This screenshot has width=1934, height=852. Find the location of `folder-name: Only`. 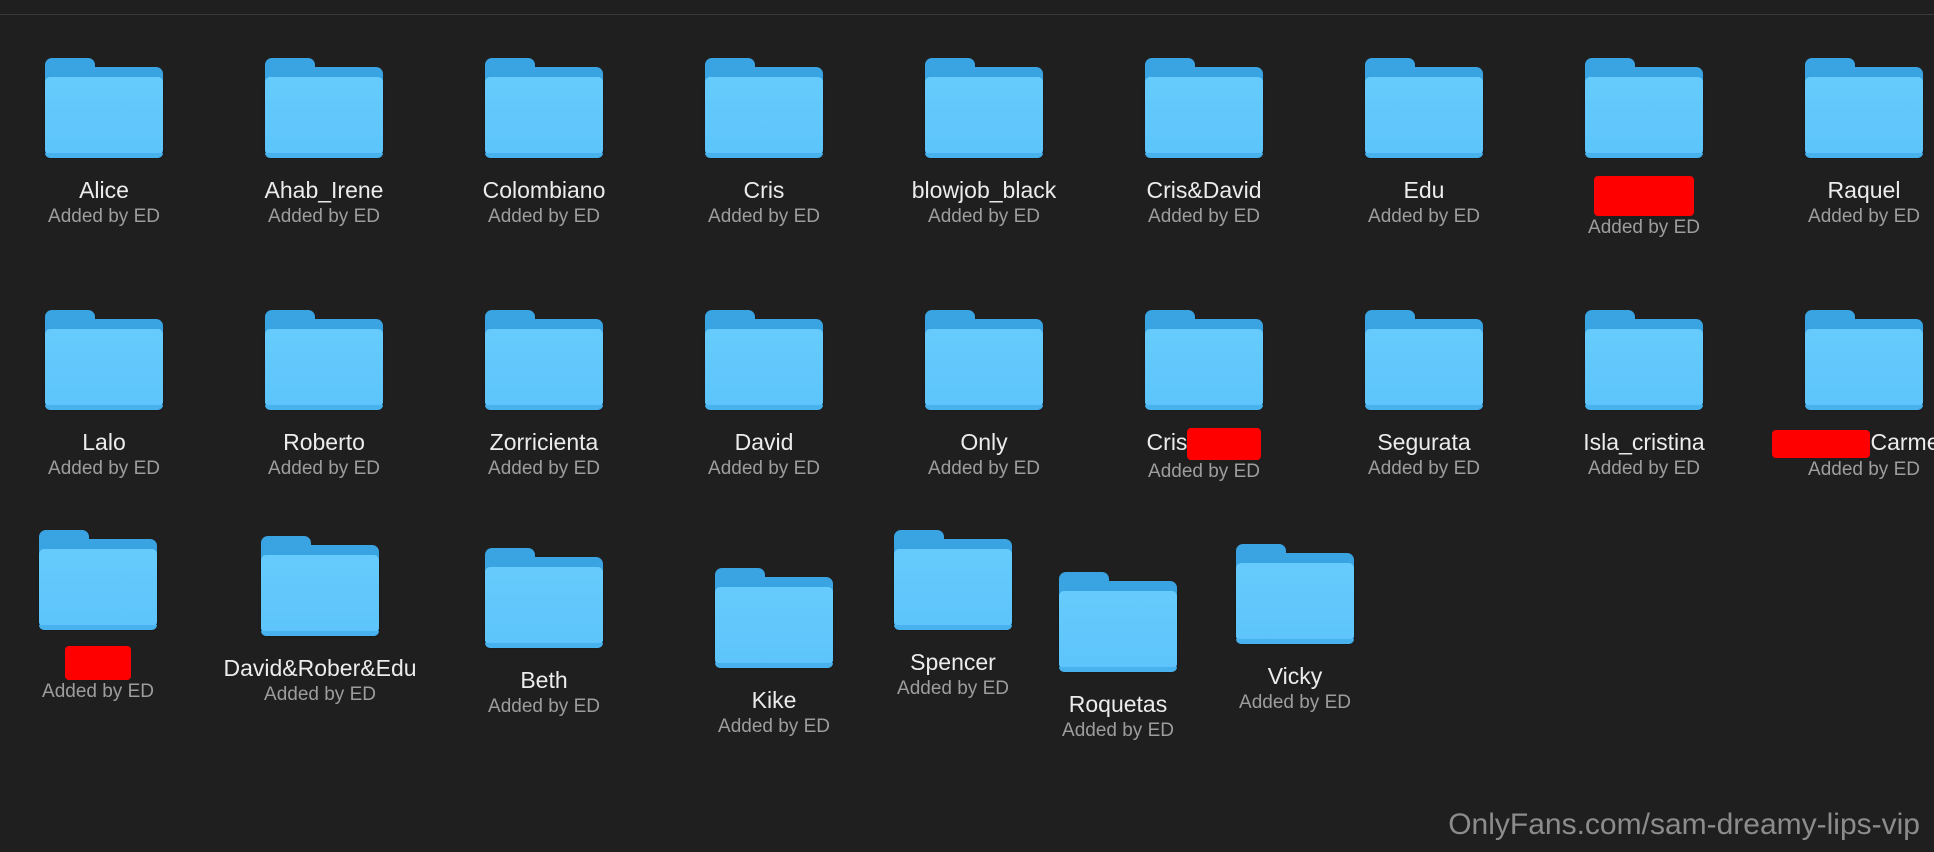

folder-name: Only is located at coordinates (984, 442).